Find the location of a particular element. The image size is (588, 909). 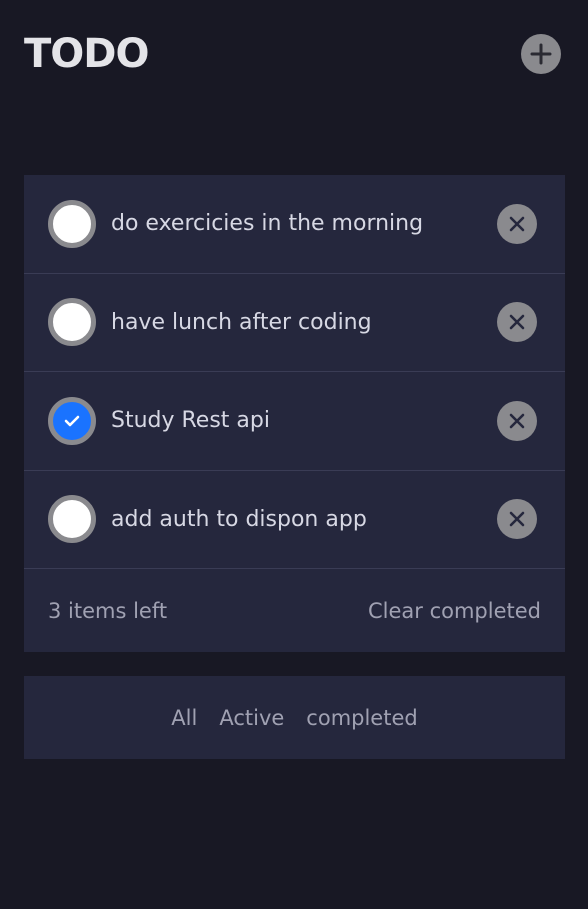

todo-item: do exercicies in the morning is located at coordinates (294, 224).